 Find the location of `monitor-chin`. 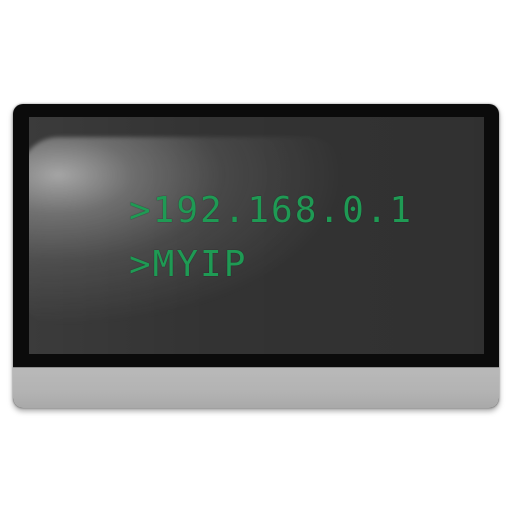

monitor-chin is located at coordinates (256, 387).